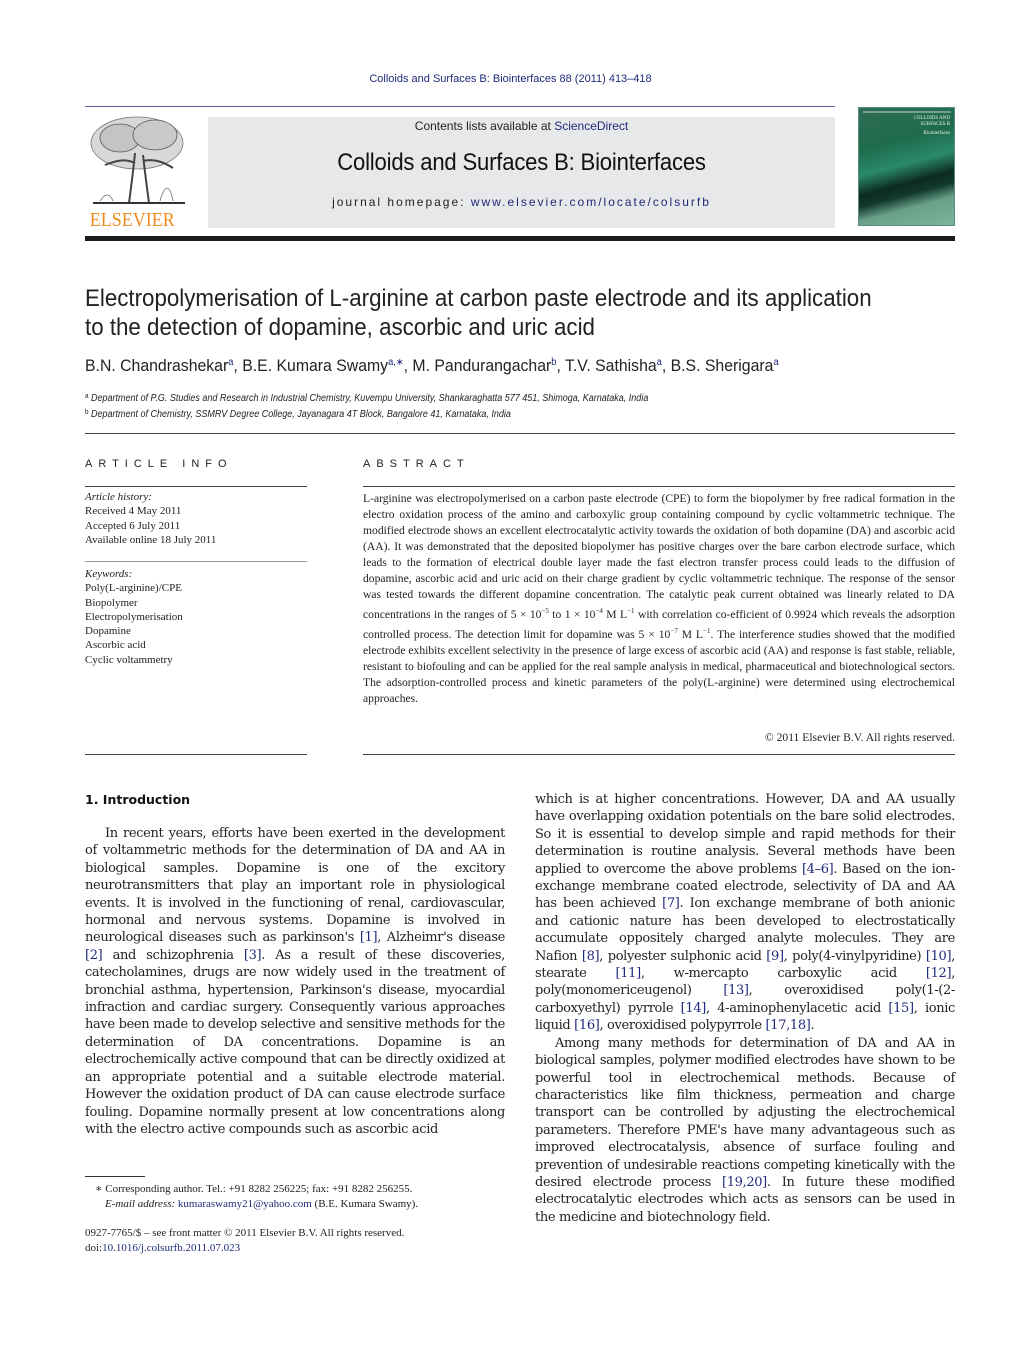  Describe the element at coordinates (481, 365) in the screenshot. I see `author: M. Pandurangachar` at that location.